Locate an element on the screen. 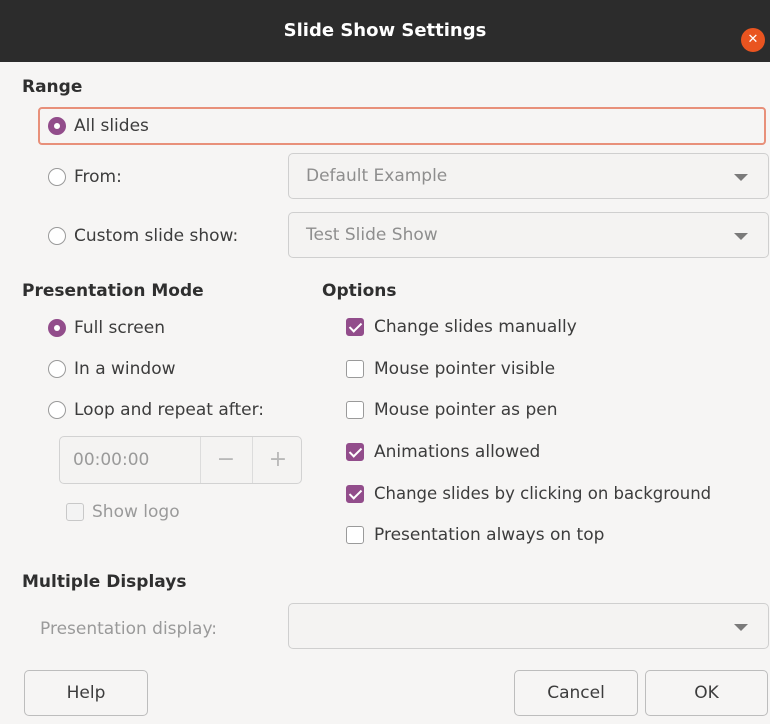  title-bar: Slide Show Settings ✕ is located at coordinates (385, 31).